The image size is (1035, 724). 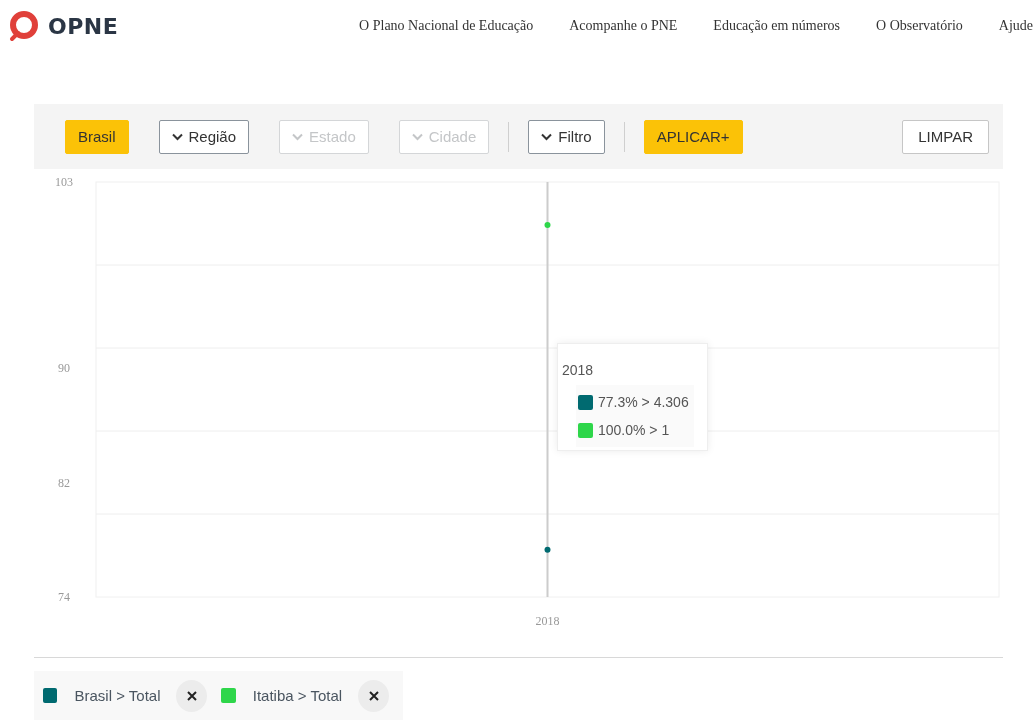 I want to click on y-axis-label: 103, so click(x=64, y=182).